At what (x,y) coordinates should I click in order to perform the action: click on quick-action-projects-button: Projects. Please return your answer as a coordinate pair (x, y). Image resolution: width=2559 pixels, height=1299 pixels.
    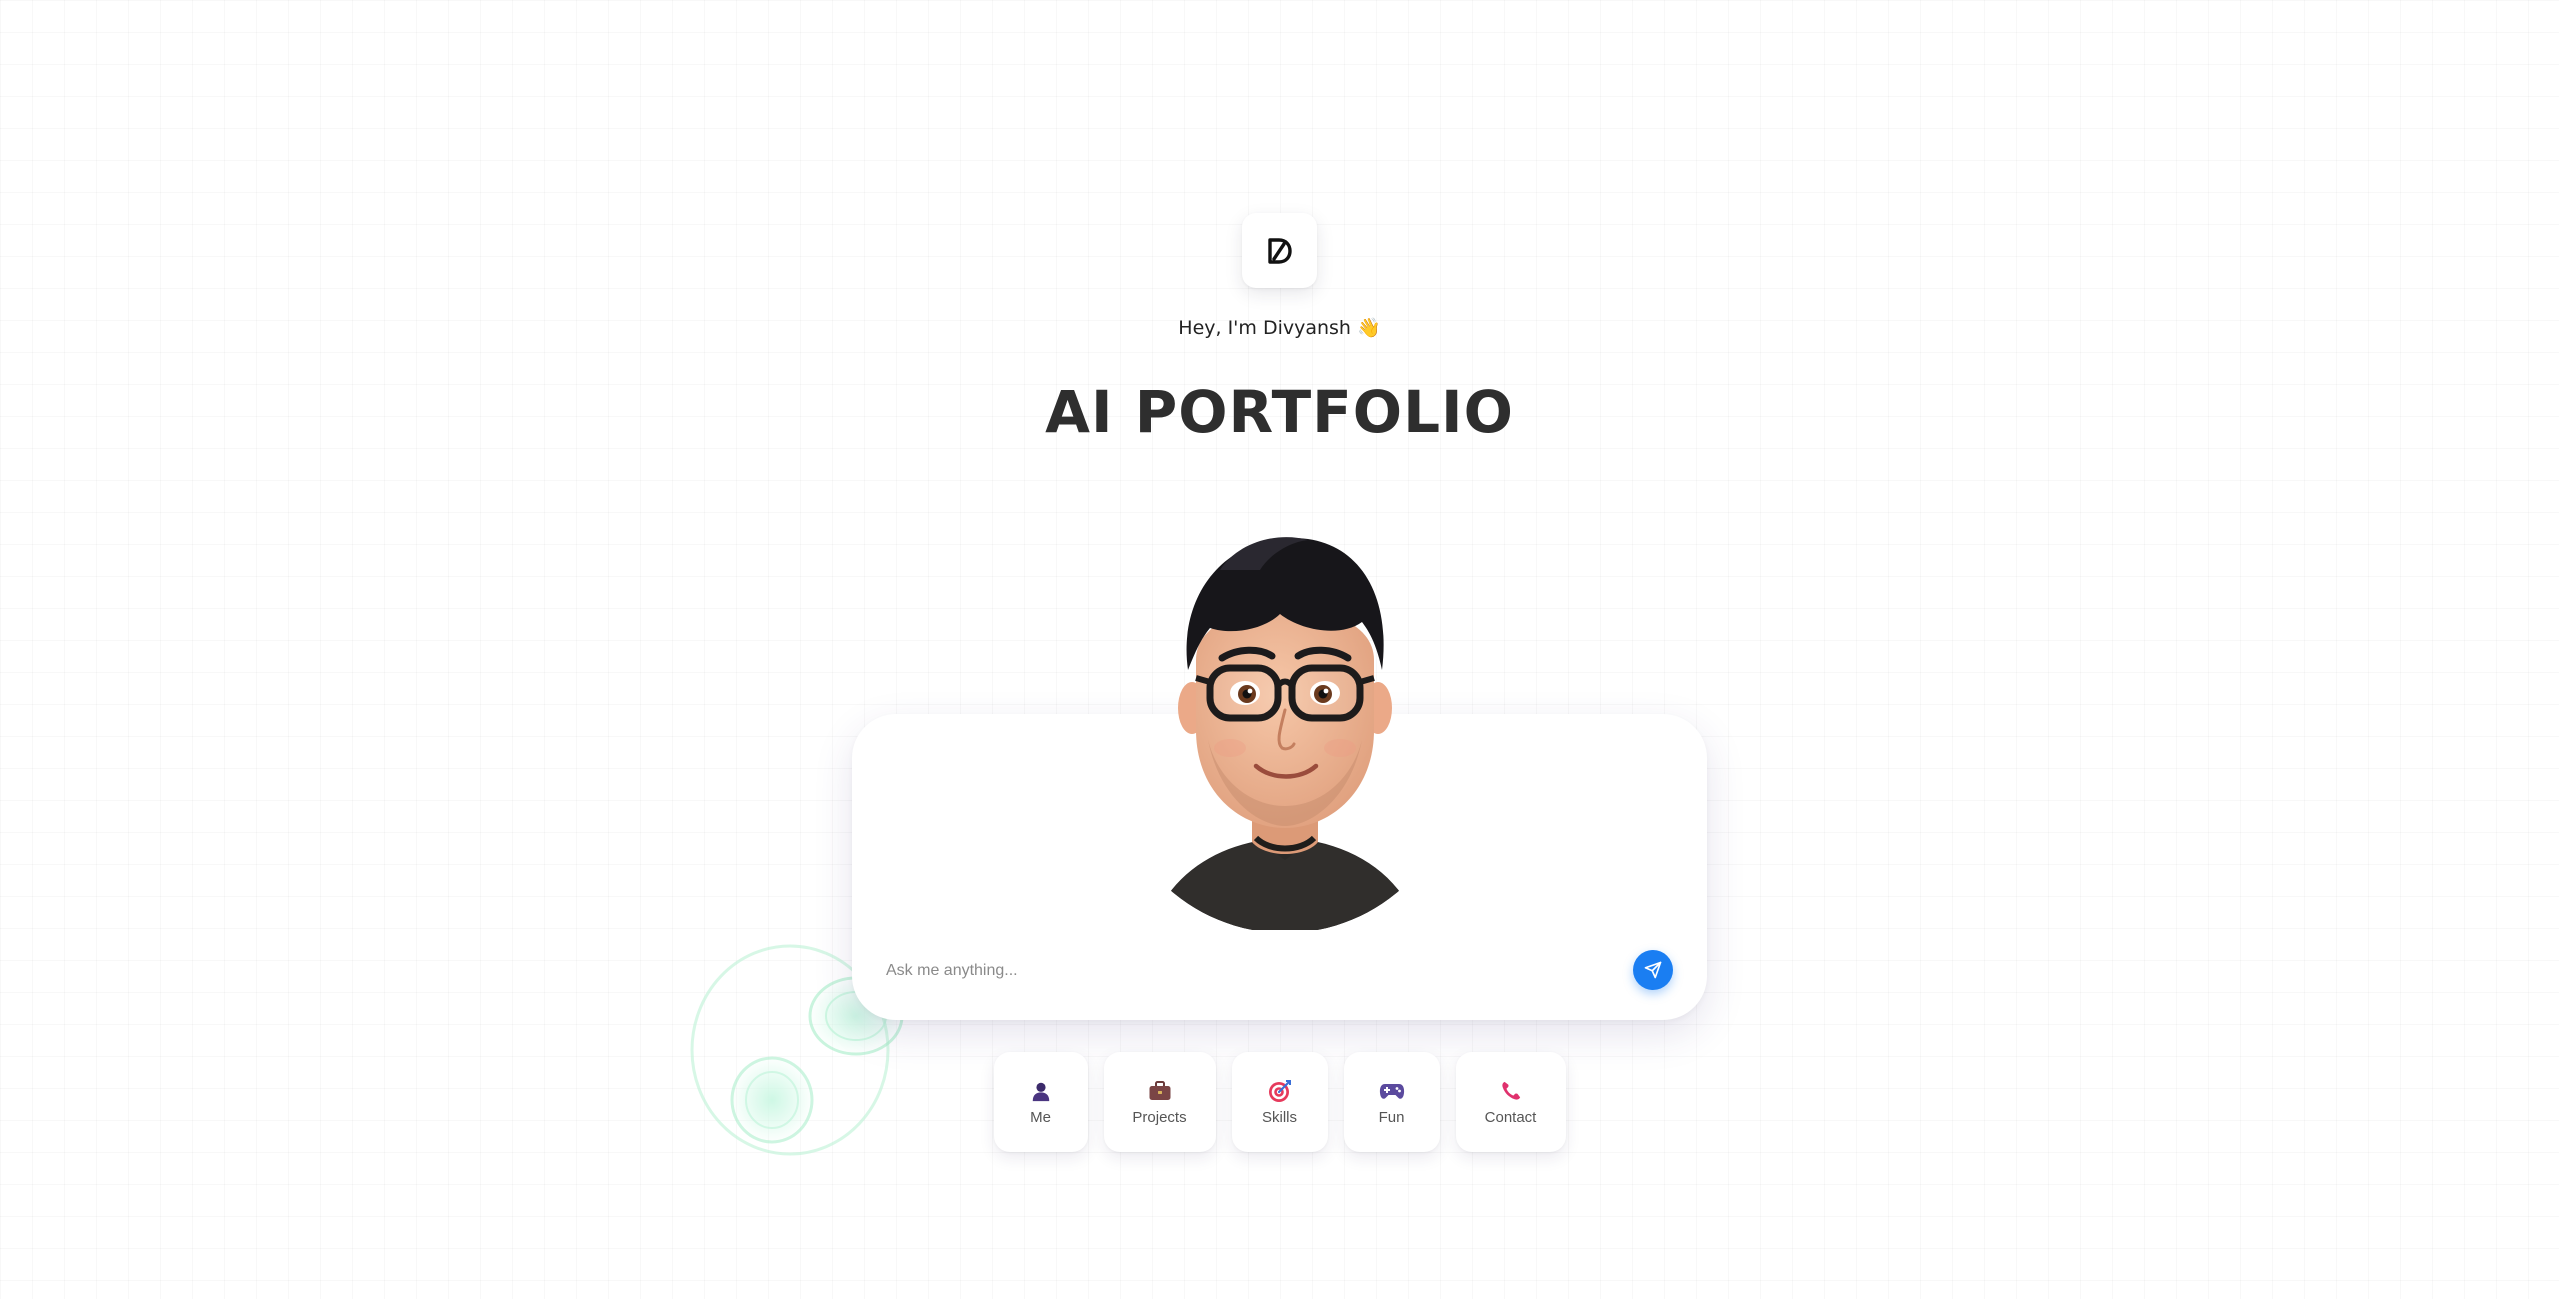
    Looking at the image, I should click on (1159, 1102).